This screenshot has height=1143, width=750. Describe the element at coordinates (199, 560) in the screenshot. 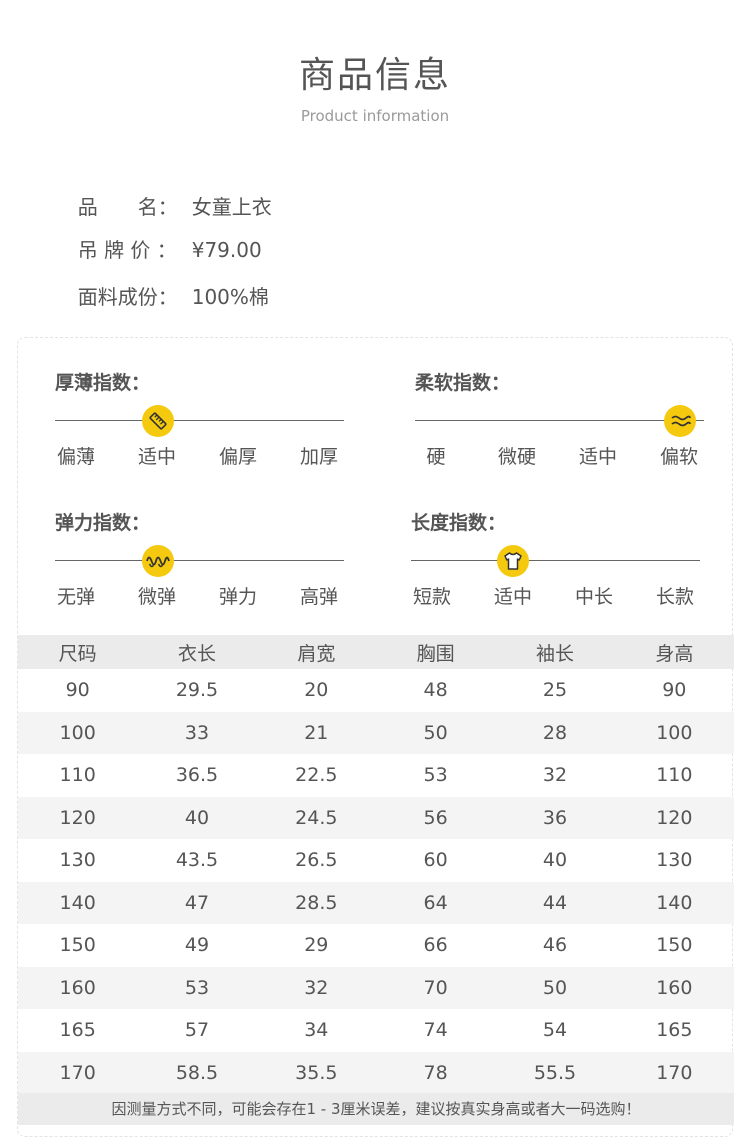

I see `elasticity-index-track` at that location.